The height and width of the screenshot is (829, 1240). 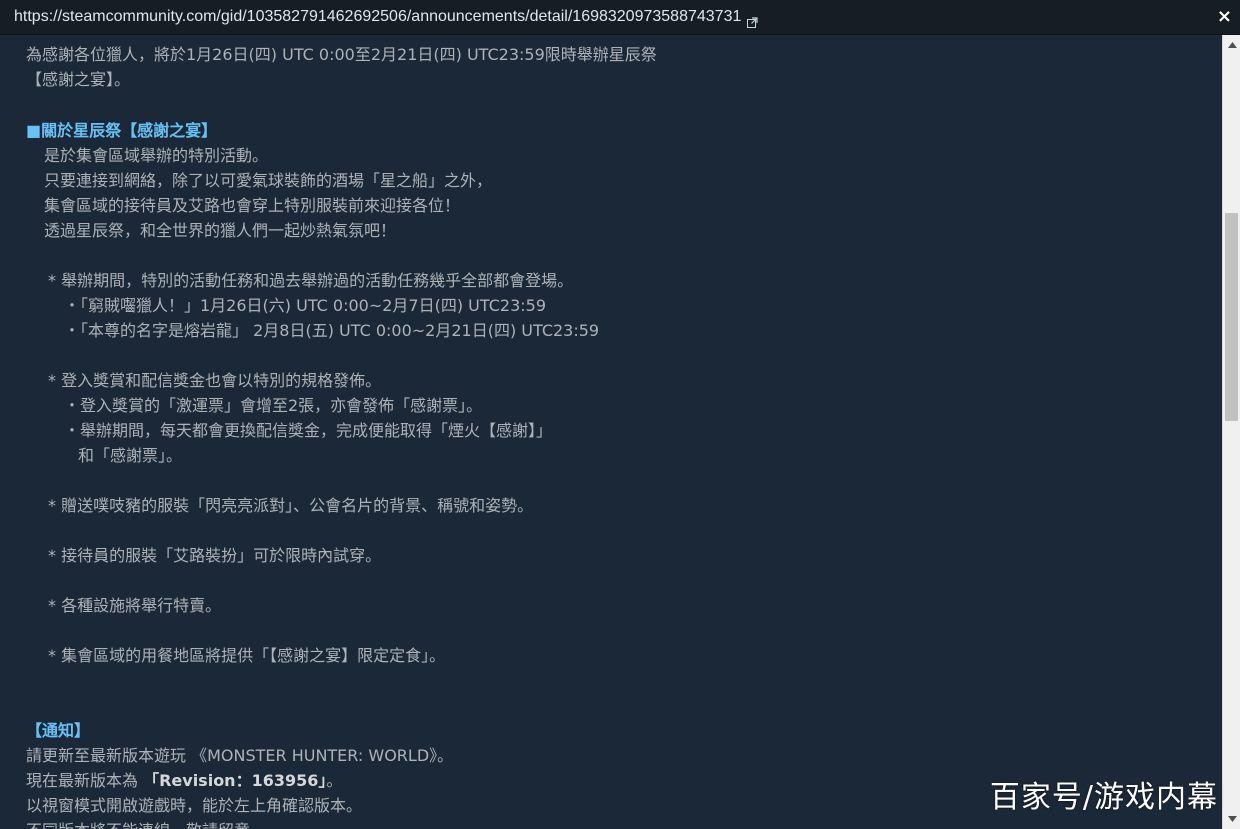 I want to click on paragraph-line: 是於集會區域舉辦的特別活動。, so click(x=156, y=155).